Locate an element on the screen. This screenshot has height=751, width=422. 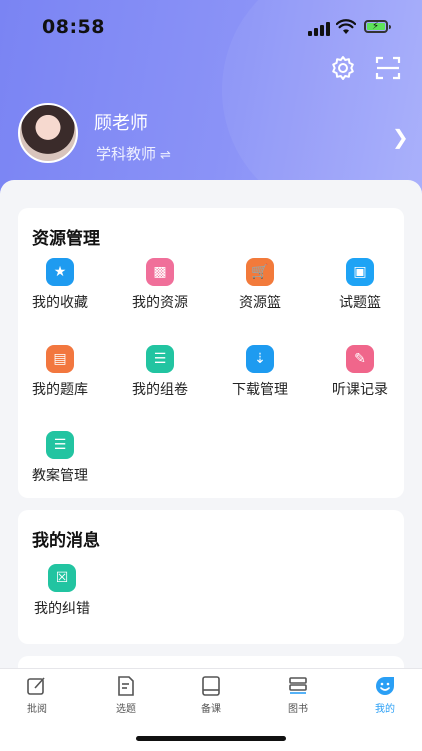
edit-note-icon: ✎ is located at coordinates (360, 359).